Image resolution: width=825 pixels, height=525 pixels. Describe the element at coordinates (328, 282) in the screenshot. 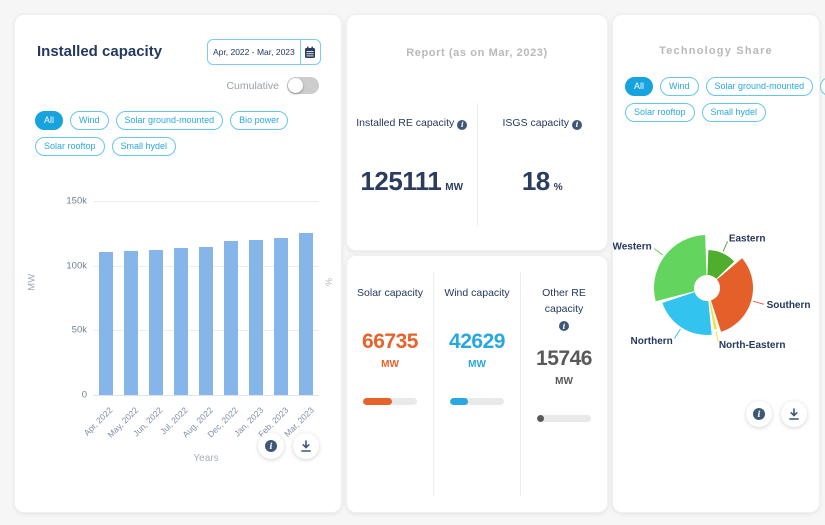

I see `secondary-y-axis-label: %` at that location.